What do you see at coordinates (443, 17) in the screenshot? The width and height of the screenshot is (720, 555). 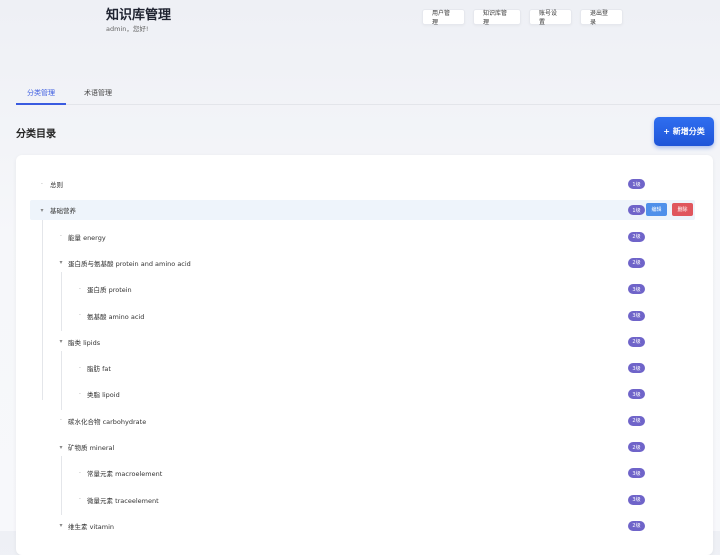 I see `user-management-button: 用户管理` at bounding box center [443, 17].